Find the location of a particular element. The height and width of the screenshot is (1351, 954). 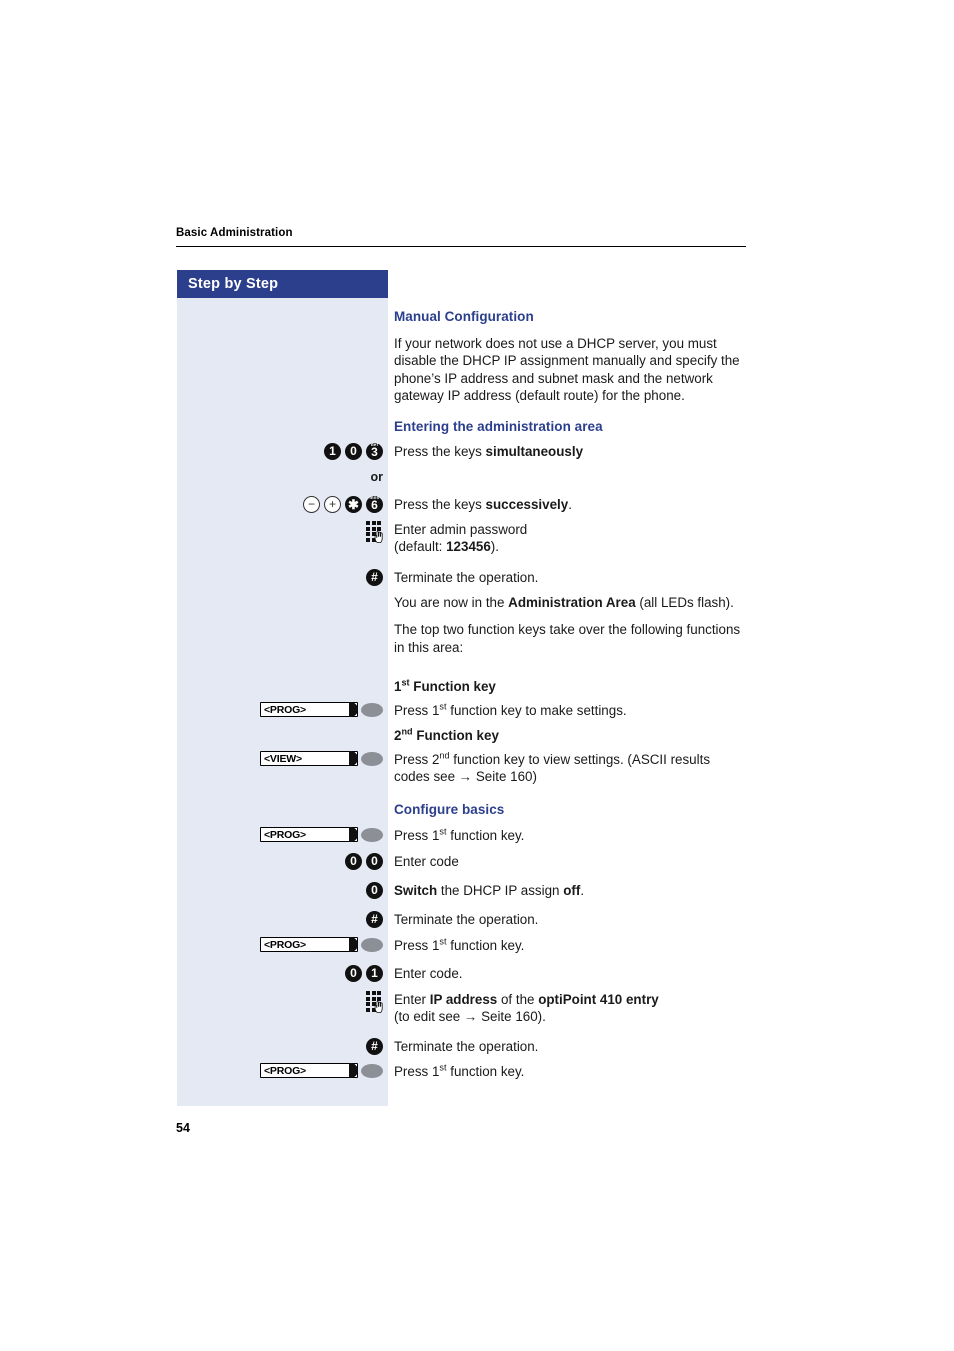

text-press-first-fn-make-settings: Press 1st function key to make settings. is located at coordinates (570, 710).